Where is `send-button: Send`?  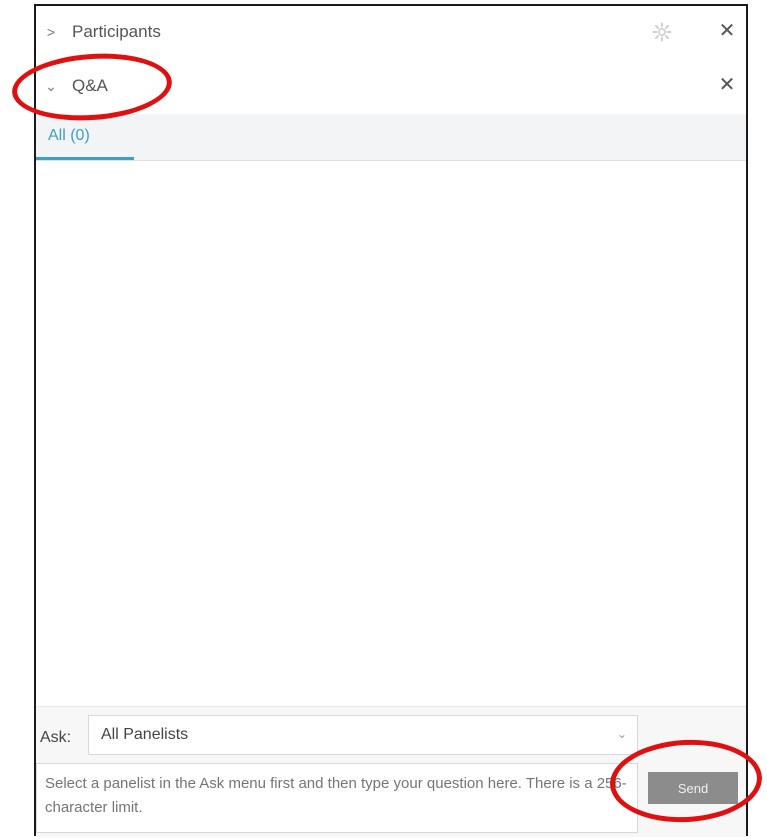 send-button: Send is located at coordinates (693, 788).